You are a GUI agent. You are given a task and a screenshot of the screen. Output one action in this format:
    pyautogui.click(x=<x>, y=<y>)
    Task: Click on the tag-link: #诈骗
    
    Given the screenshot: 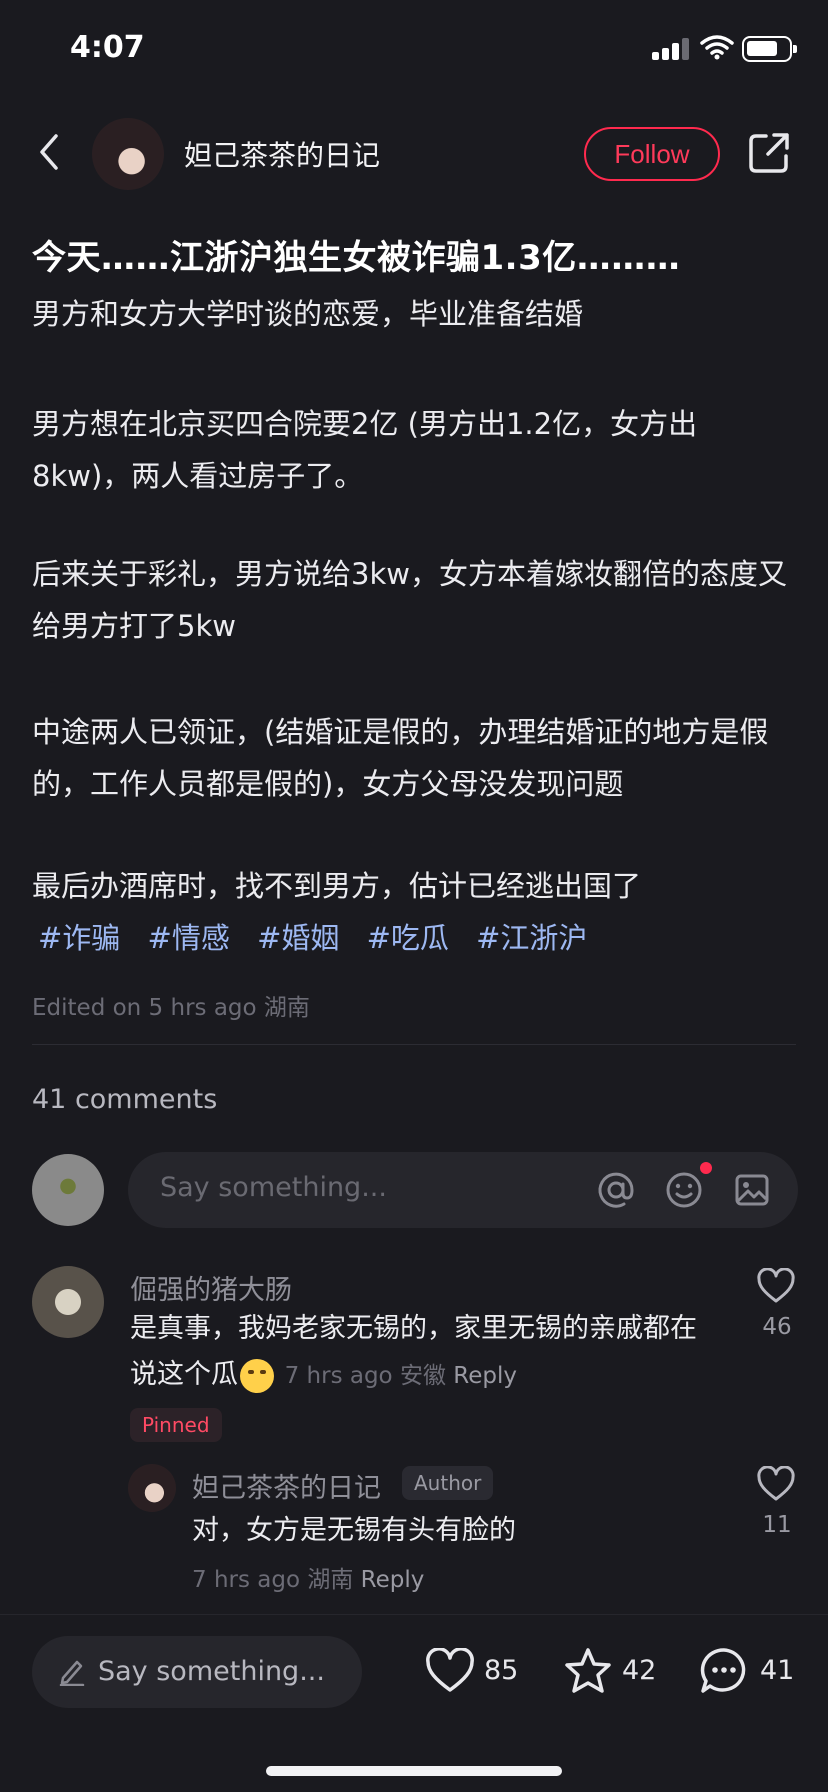 What is the action you would take?
    pyautogui.click(x=79, y=938)
    